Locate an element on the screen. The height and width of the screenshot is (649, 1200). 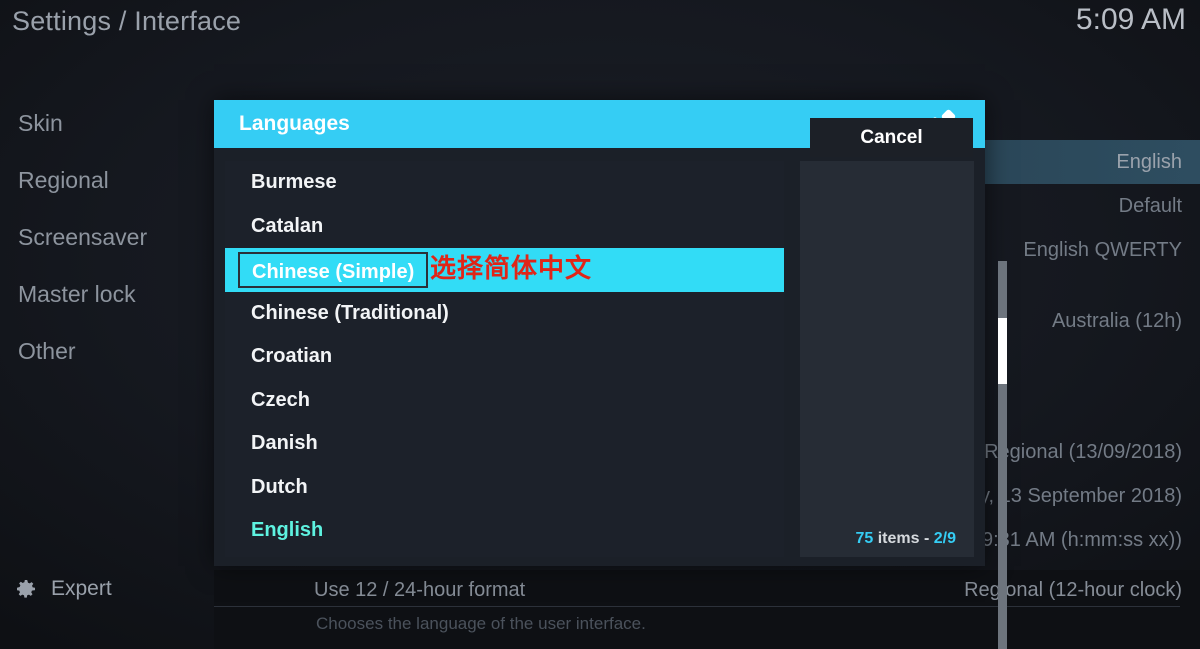
items-count: 75 items - 2/9 is located at coordinates (905, 539).